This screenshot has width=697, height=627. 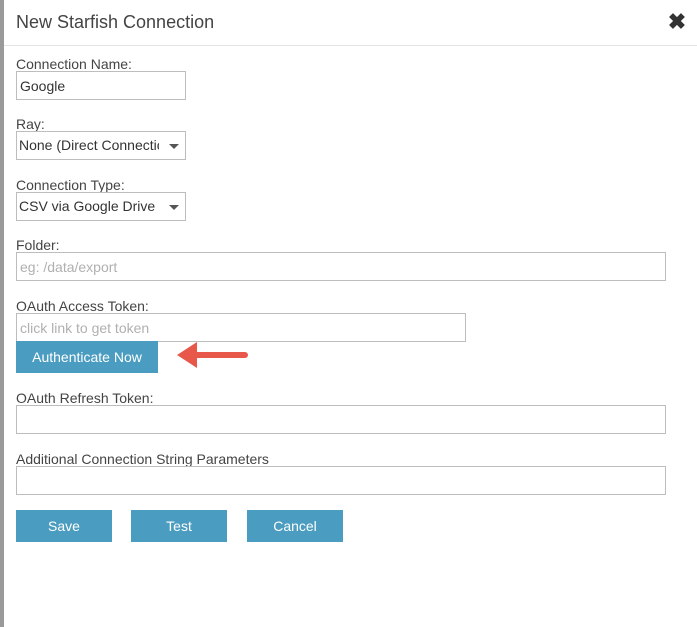 I want to click on authenticate-now-button: Authenticate Now, so click(x=87, y=357).